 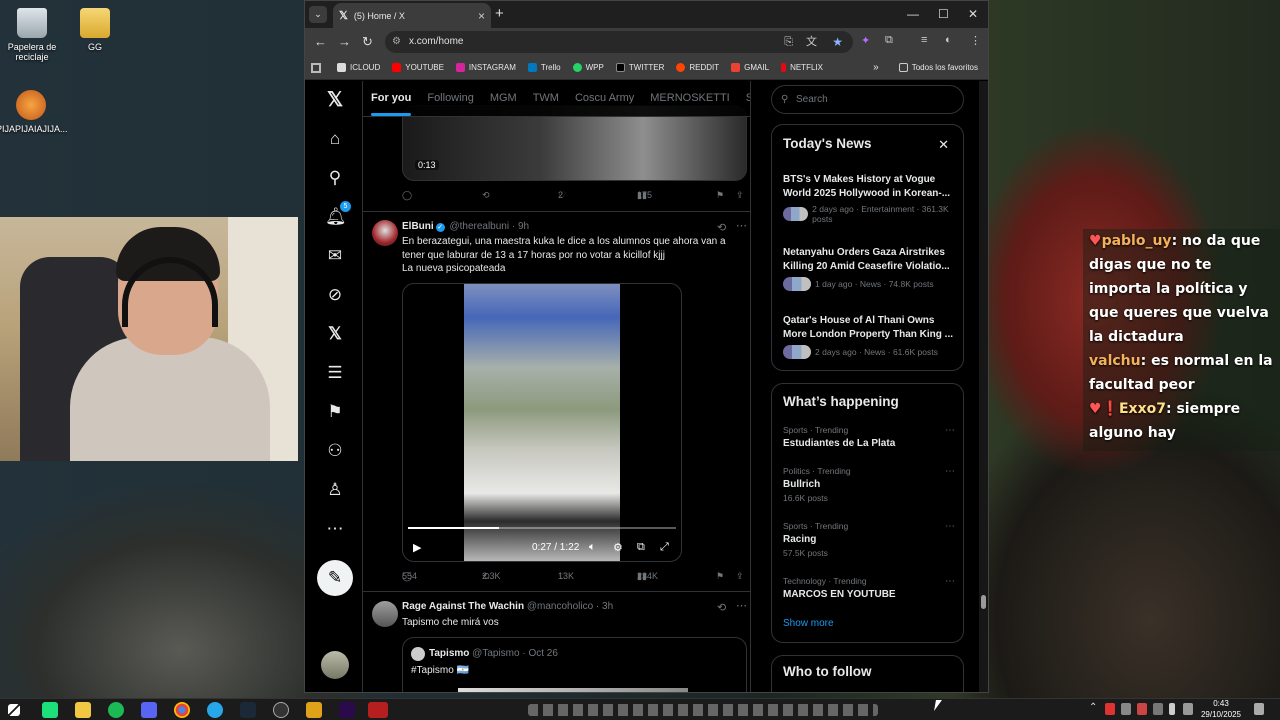 I want to click on tab-for-you: For you, so click(x=391, y=98).